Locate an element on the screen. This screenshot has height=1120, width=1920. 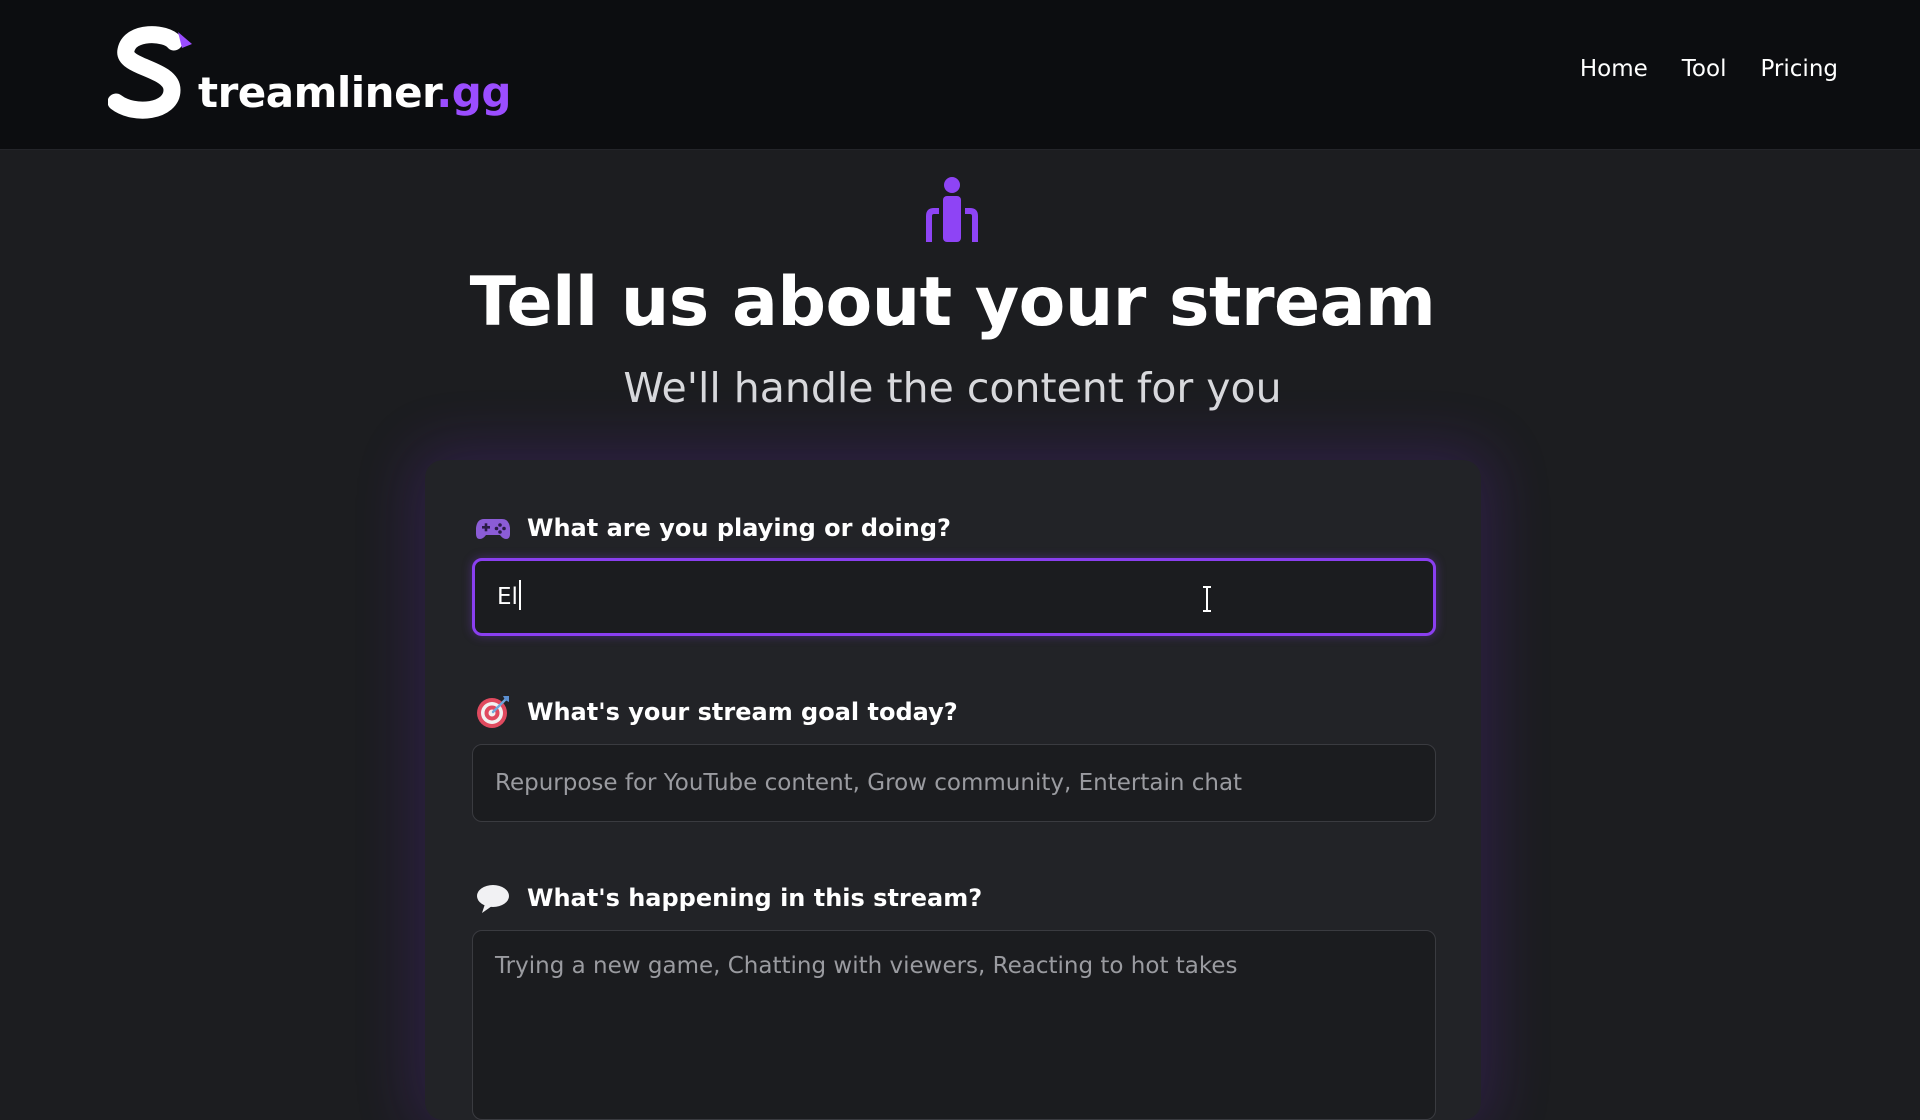
nav-home-link: Home is located at coordinates (1614, 69).